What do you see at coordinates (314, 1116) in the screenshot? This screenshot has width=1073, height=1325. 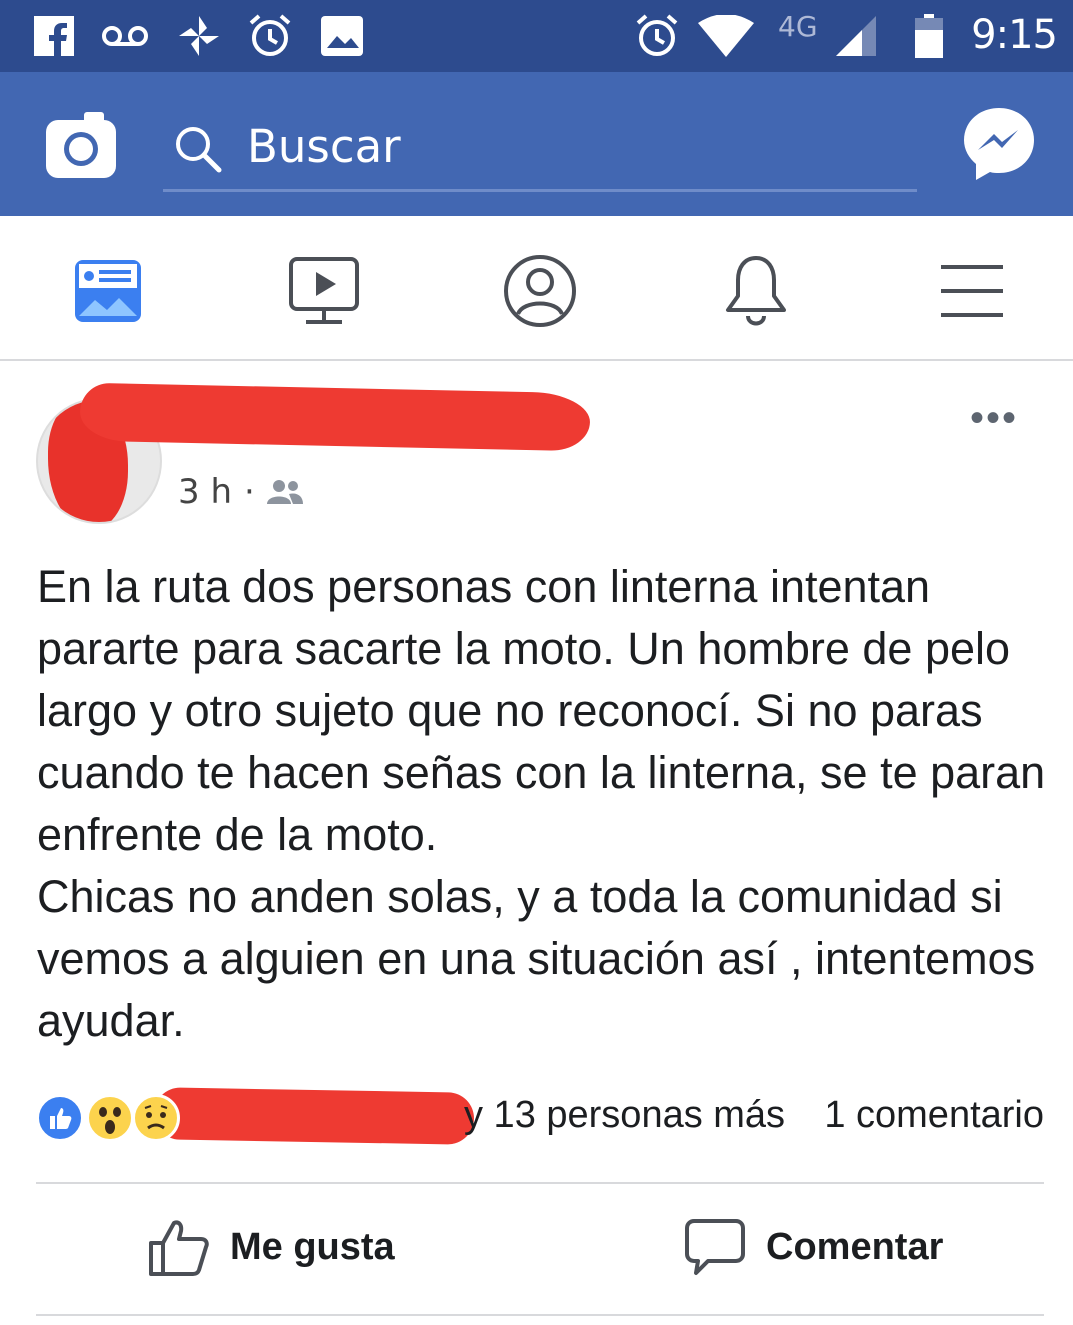 I see `reactor-name-redaction` at bounding box center [314, 1116].